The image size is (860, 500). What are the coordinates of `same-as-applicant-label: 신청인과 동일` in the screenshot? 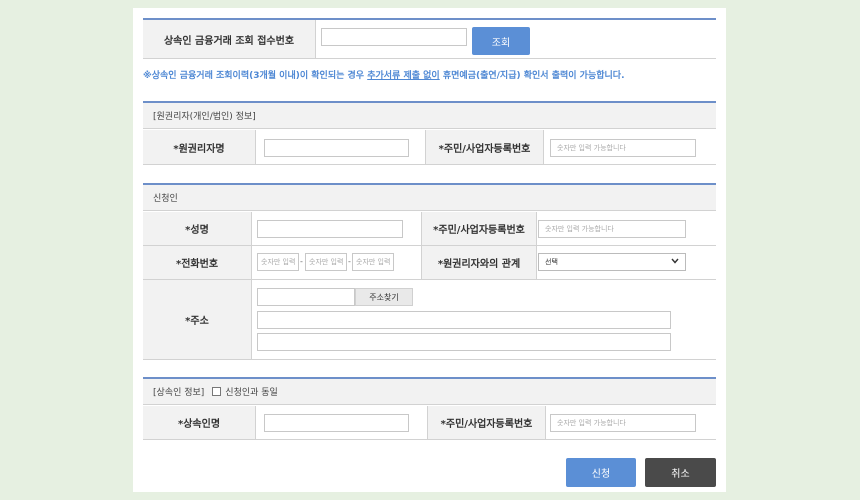 It's located at (251, 391).